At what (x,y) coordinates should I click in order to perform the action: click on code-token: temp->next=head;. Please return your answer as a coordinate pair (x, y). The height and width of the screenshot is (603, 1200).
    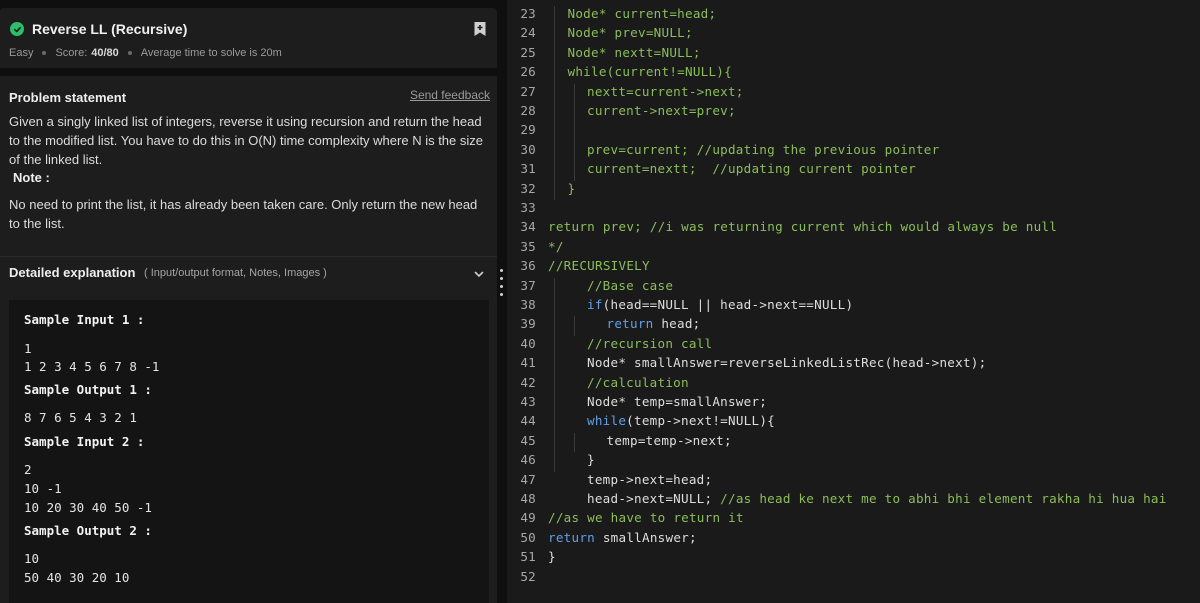
    Looking at the image, I should click on (650, 479).